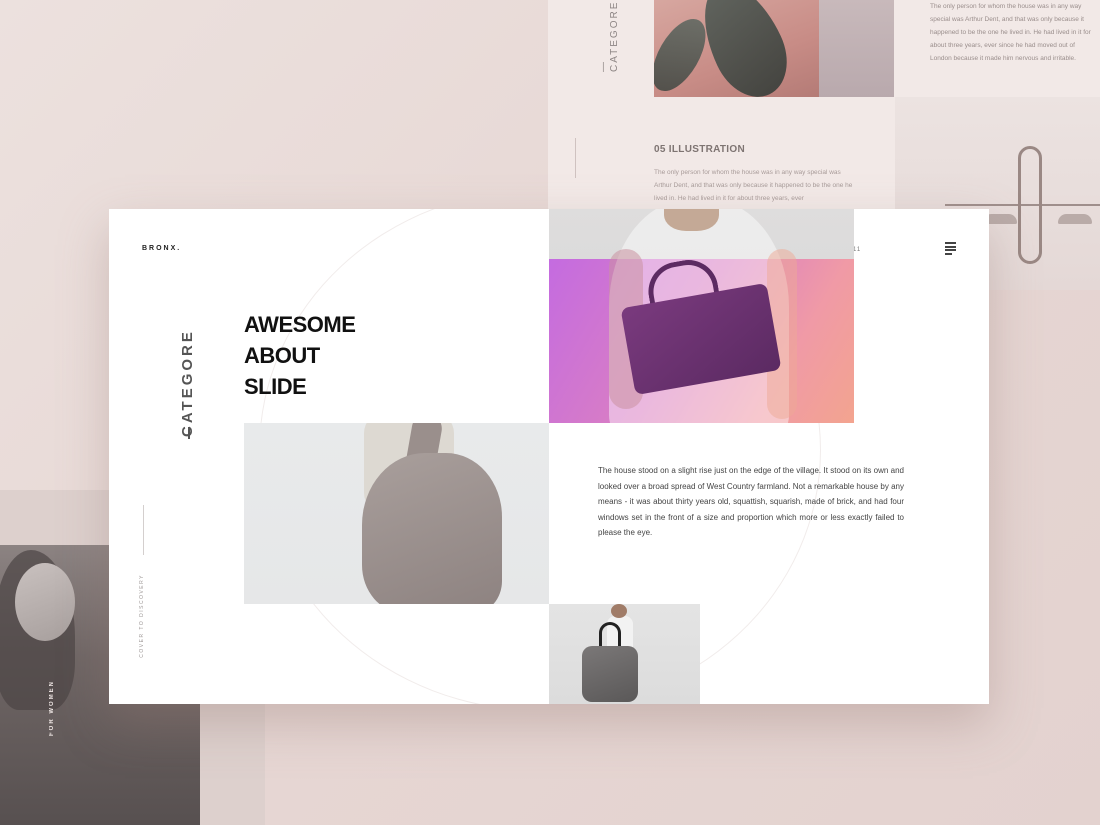 This screenshot has height=825, width=1100. What do you see at coordinates (275, 386) in the screenshot?
I see `headline-line: SLIDE` at bounding box center [275, 386].